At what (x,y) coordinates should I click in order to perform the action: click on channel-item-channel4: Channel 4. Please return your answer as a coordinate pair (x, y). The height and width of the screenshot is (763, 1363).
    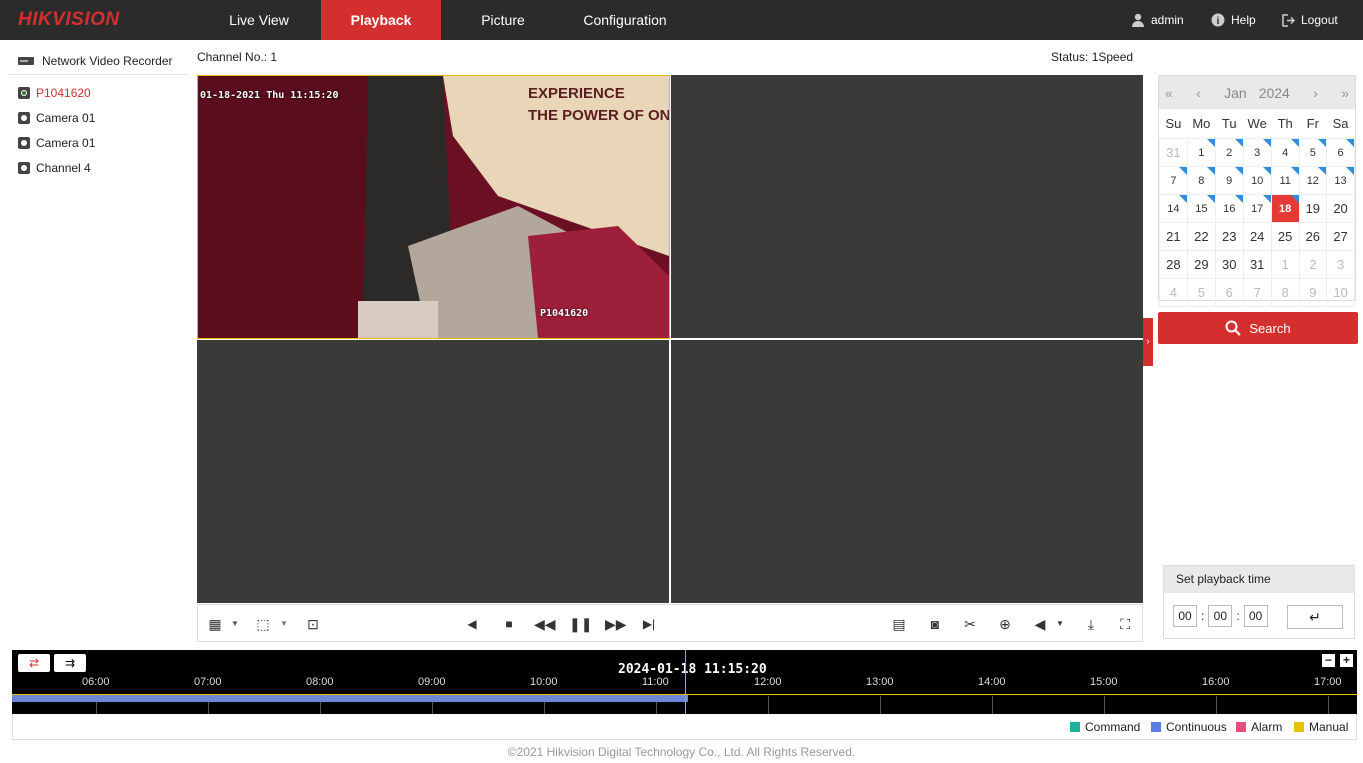
    Looking at the image, I should click on (98, 167).